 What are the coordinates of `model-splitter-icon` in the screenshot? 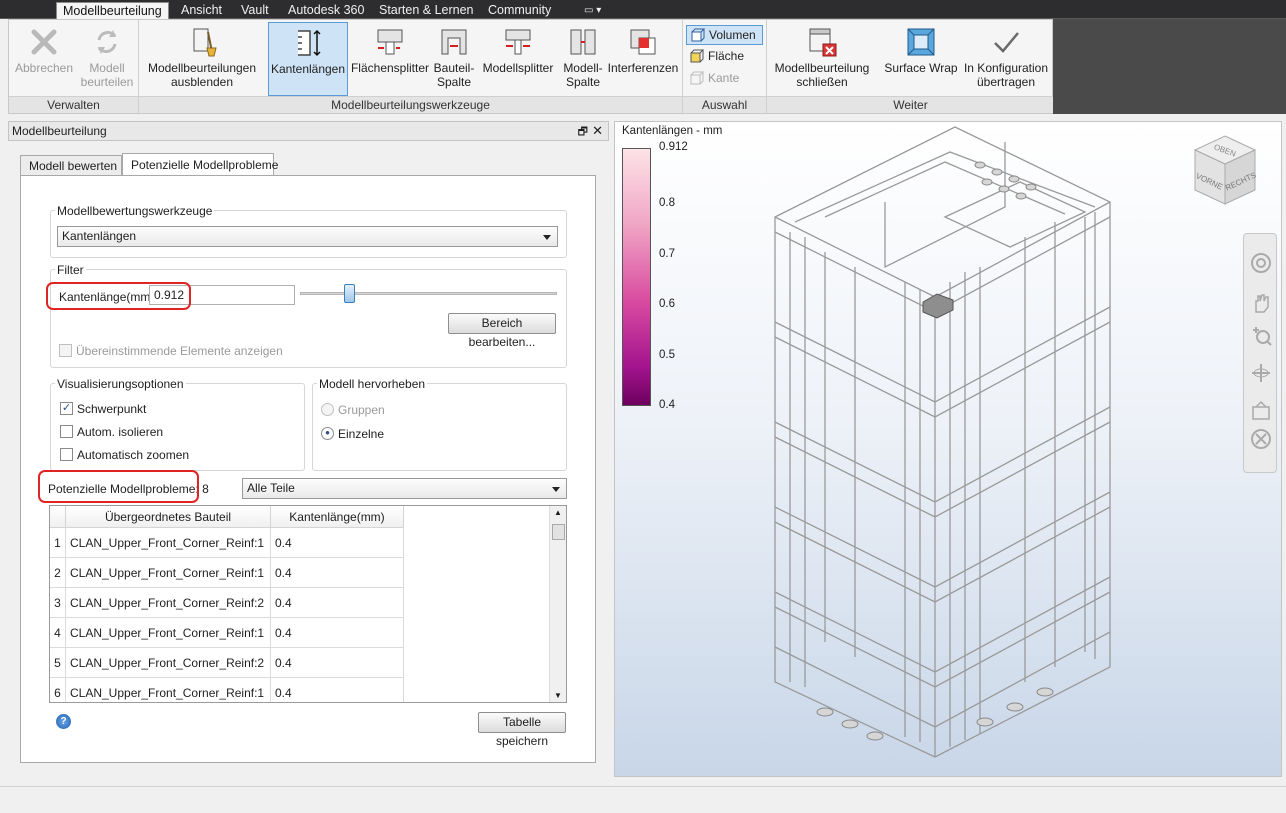 It's located at (518, 42).